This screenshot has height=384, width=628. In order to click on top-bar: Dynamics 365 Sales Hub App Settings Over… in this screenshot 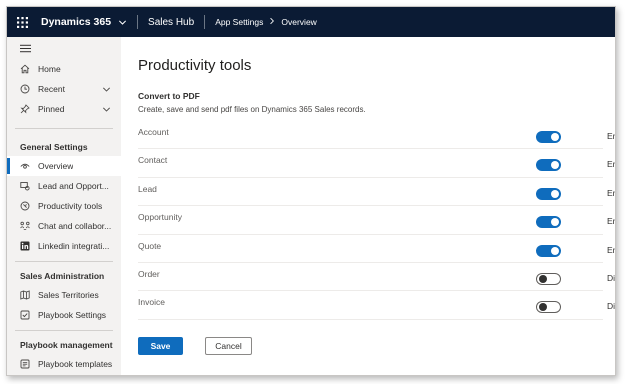, I will do `click(311, 22)`.